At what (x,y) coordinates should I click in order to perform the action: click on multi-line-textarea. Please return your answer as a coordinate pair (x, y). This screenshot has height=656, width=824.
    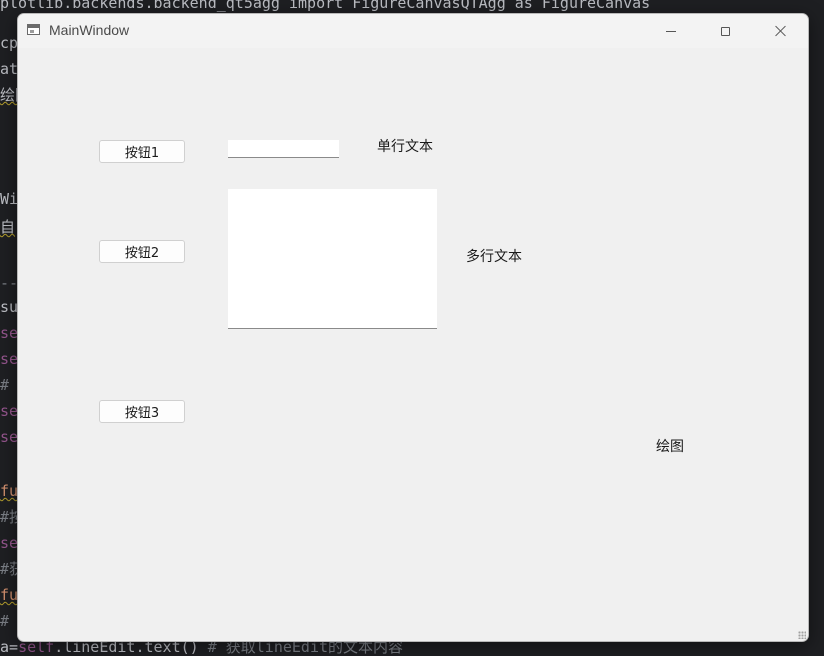
    Looking at the image, I should click on (332, 259).